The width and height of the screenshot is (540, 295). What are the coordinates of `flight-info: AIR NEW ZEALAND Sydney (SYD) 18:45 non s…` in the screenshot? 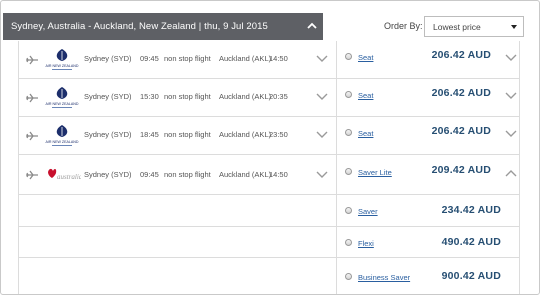 It's located at (178, 135).